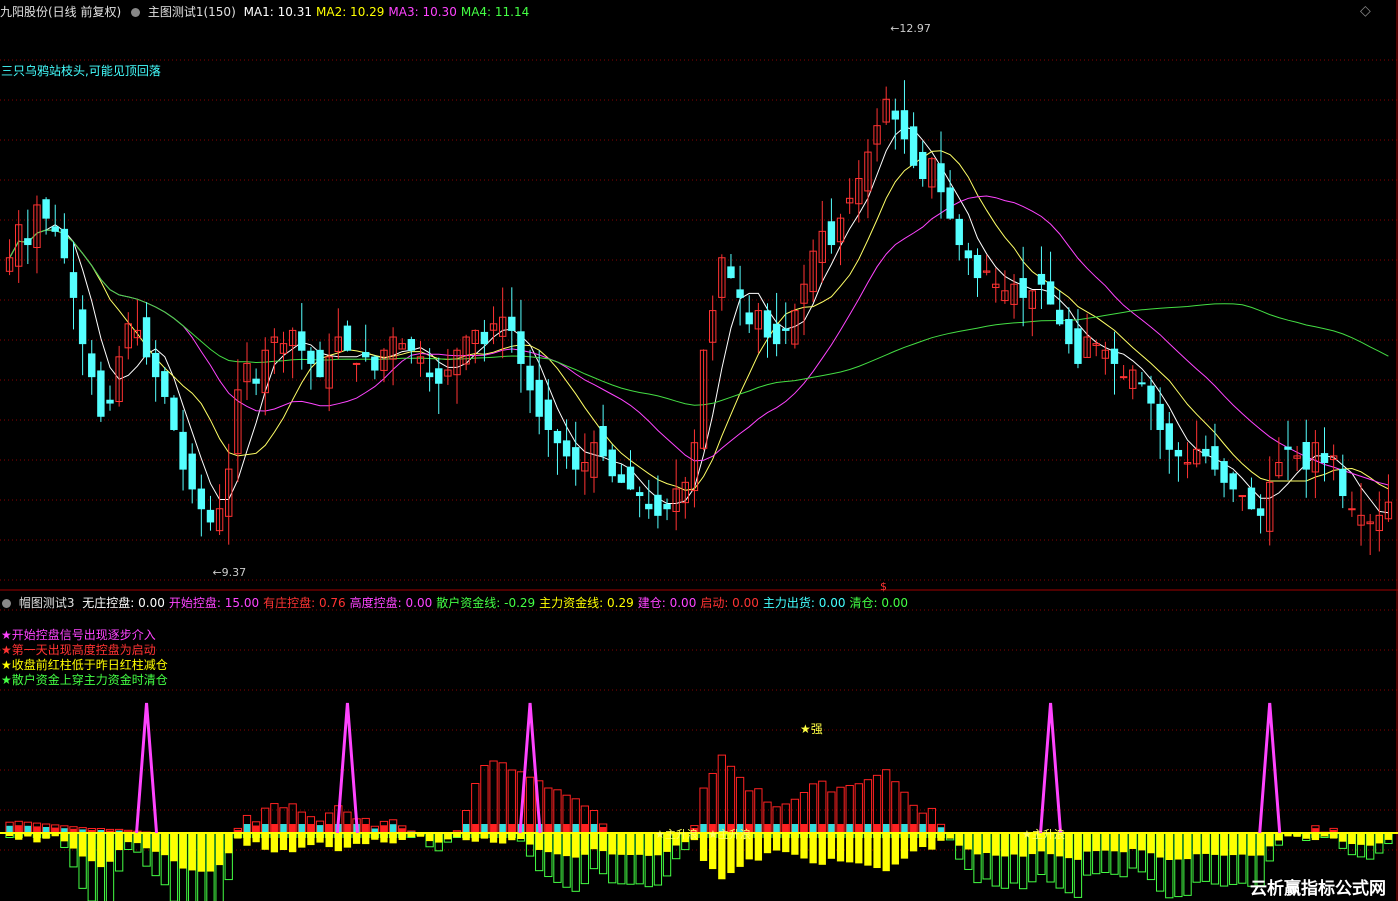 The image size is (1398, 901). I want to click on sub-value-7: 启动: 0.00, so click(729, 603).